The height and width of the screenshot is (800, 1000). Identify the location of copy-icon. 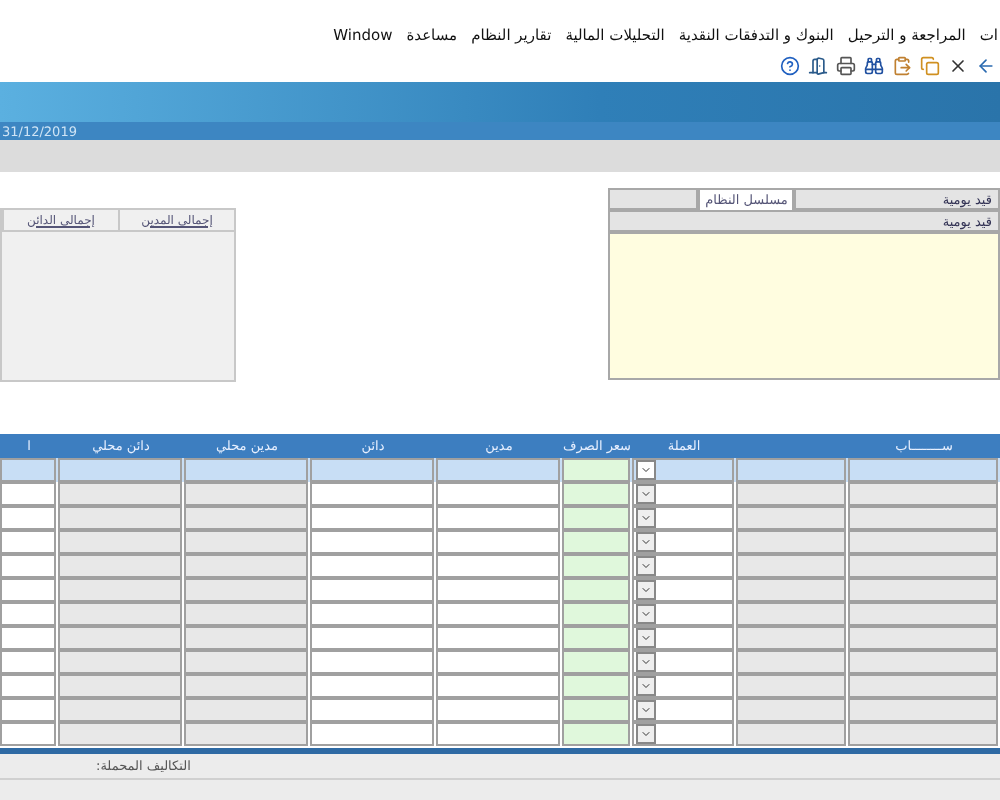
(930, 66).